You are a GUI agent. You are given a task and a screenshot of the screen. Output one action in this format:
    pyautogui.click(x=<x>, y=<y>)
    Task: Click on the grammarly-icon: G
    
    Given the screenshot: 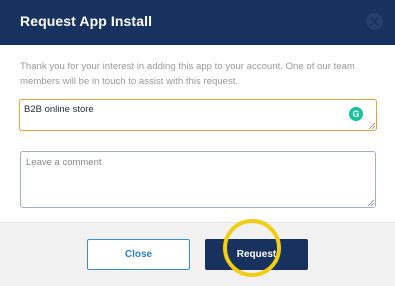 What is the action you would take?
    pyautogui.click(x=356, y=114)
    